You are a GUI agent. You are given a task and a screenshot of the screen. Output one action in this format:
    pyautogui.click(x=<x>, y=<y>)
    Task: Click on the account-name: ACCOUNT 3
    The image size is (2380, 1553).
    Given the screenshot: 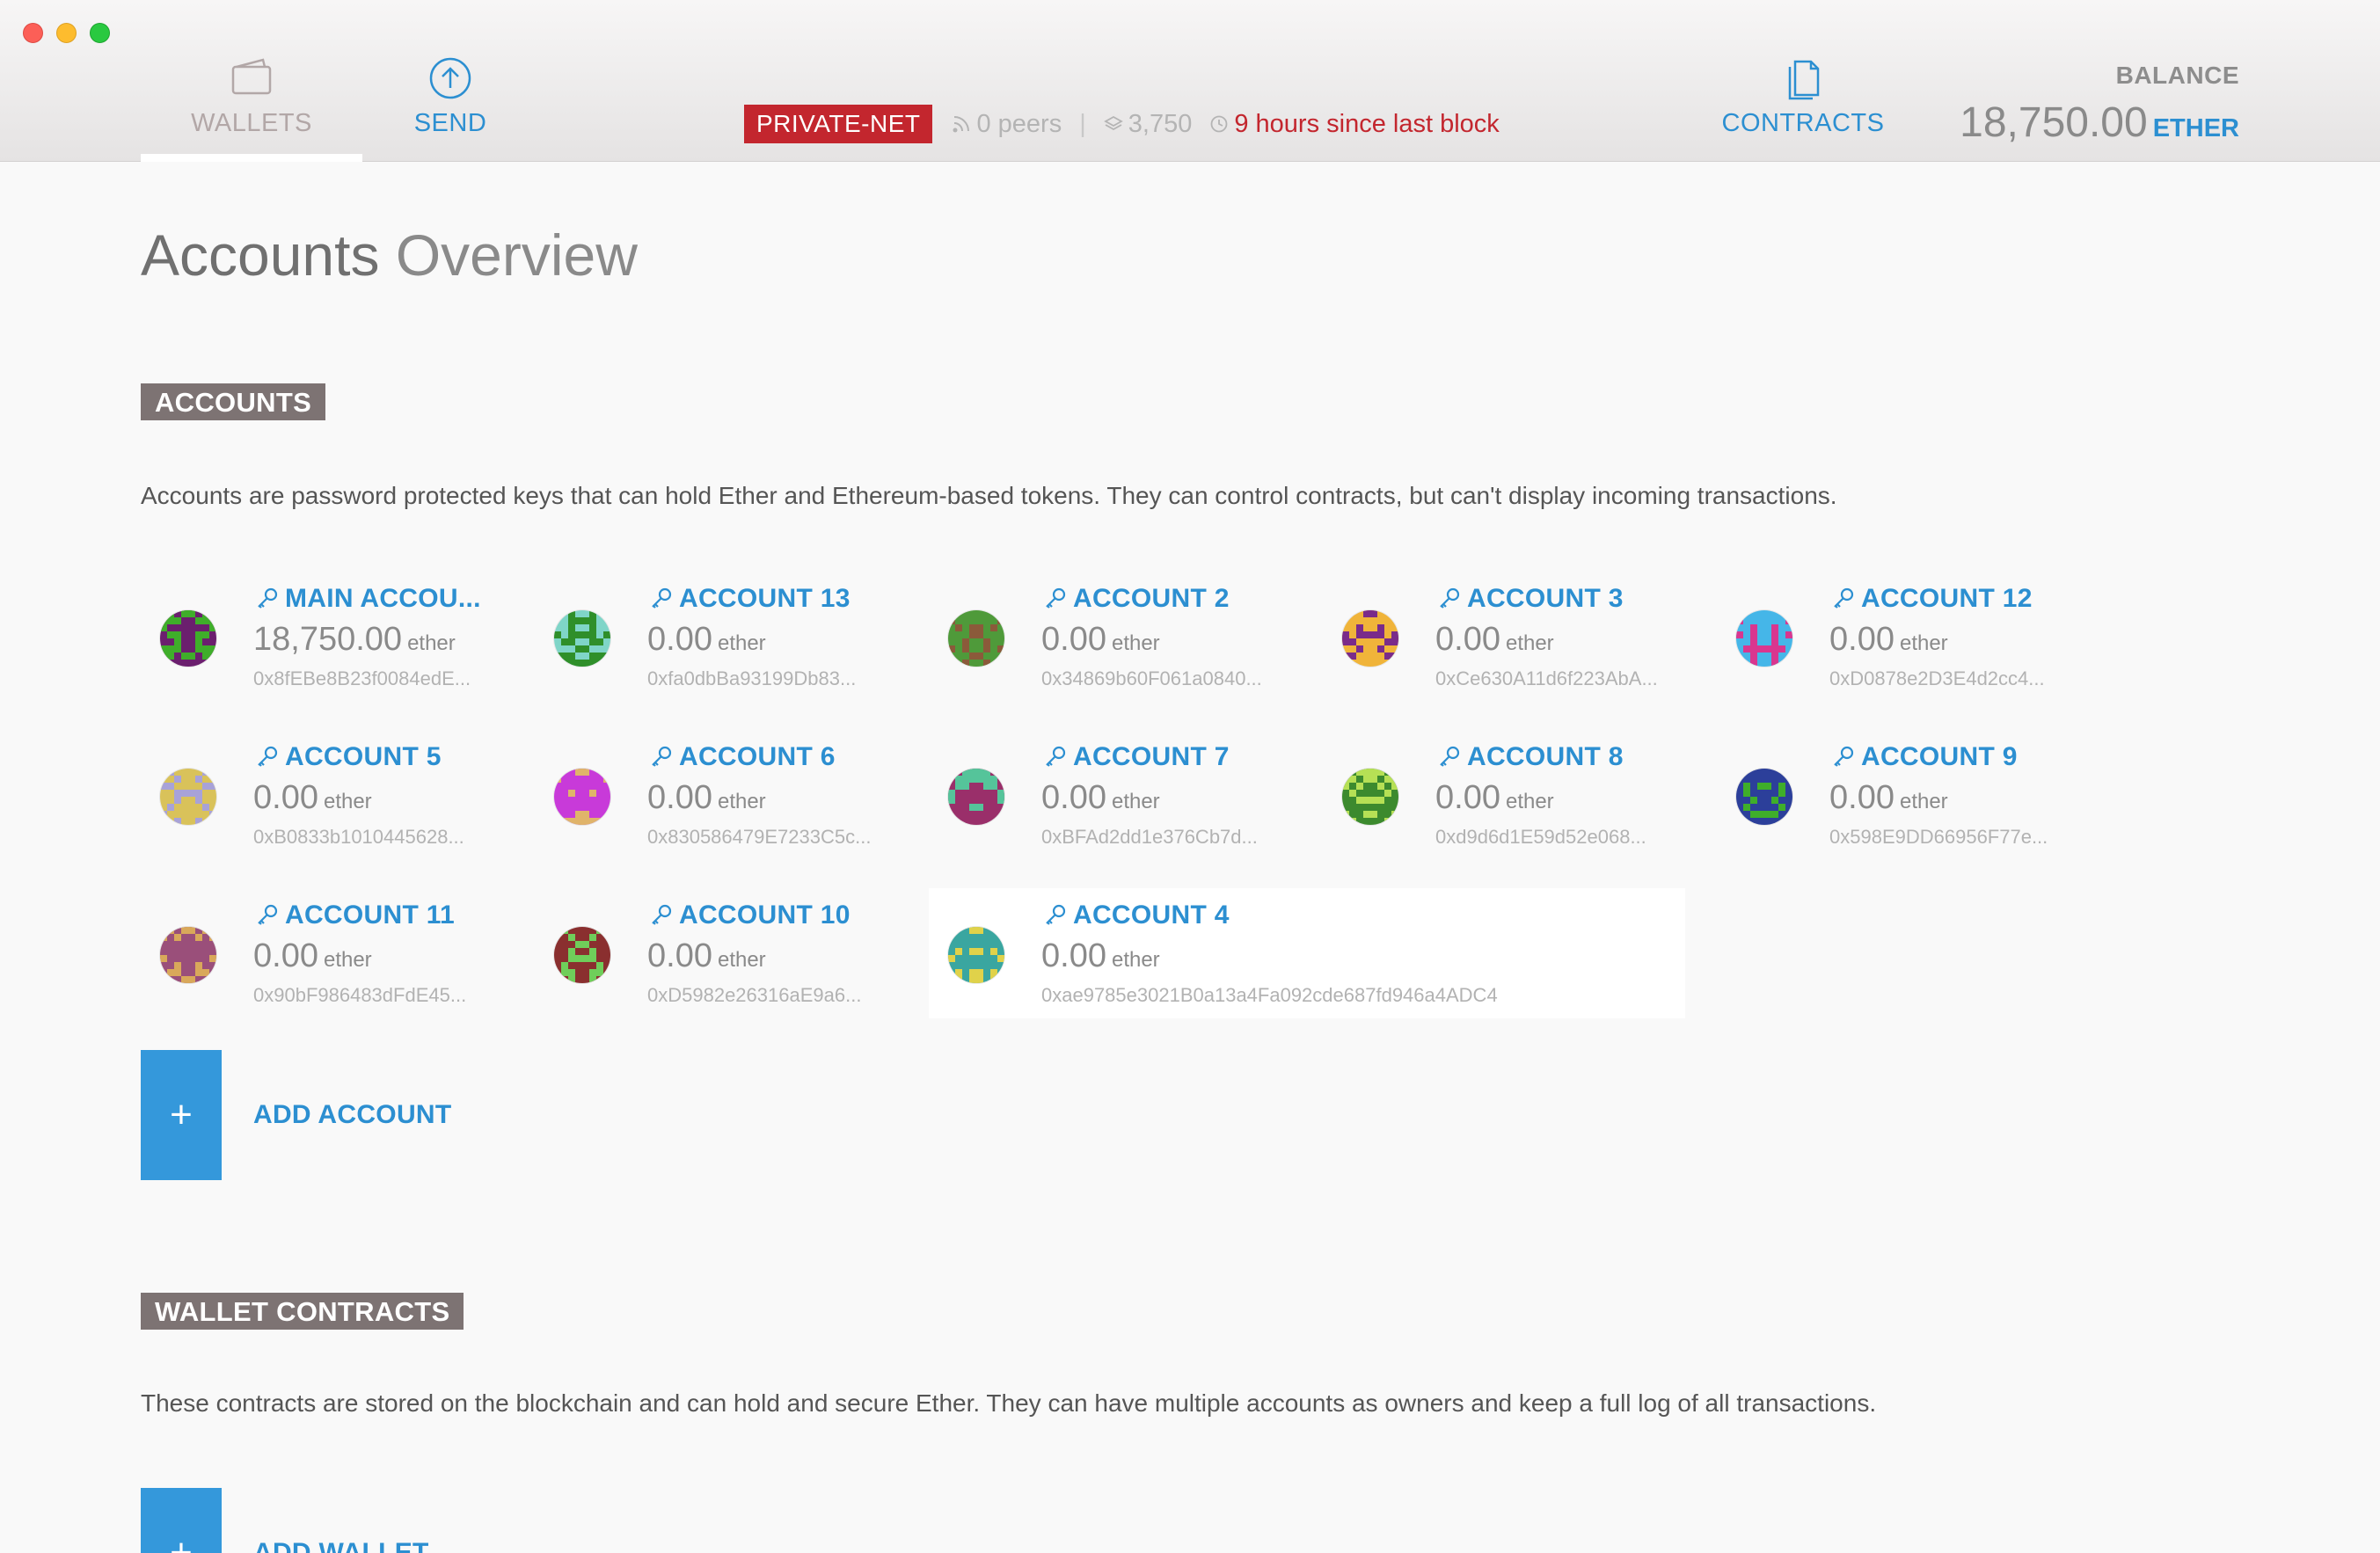 What is the action you would take?
    pyautogui.click(x=1546, y=599)
    